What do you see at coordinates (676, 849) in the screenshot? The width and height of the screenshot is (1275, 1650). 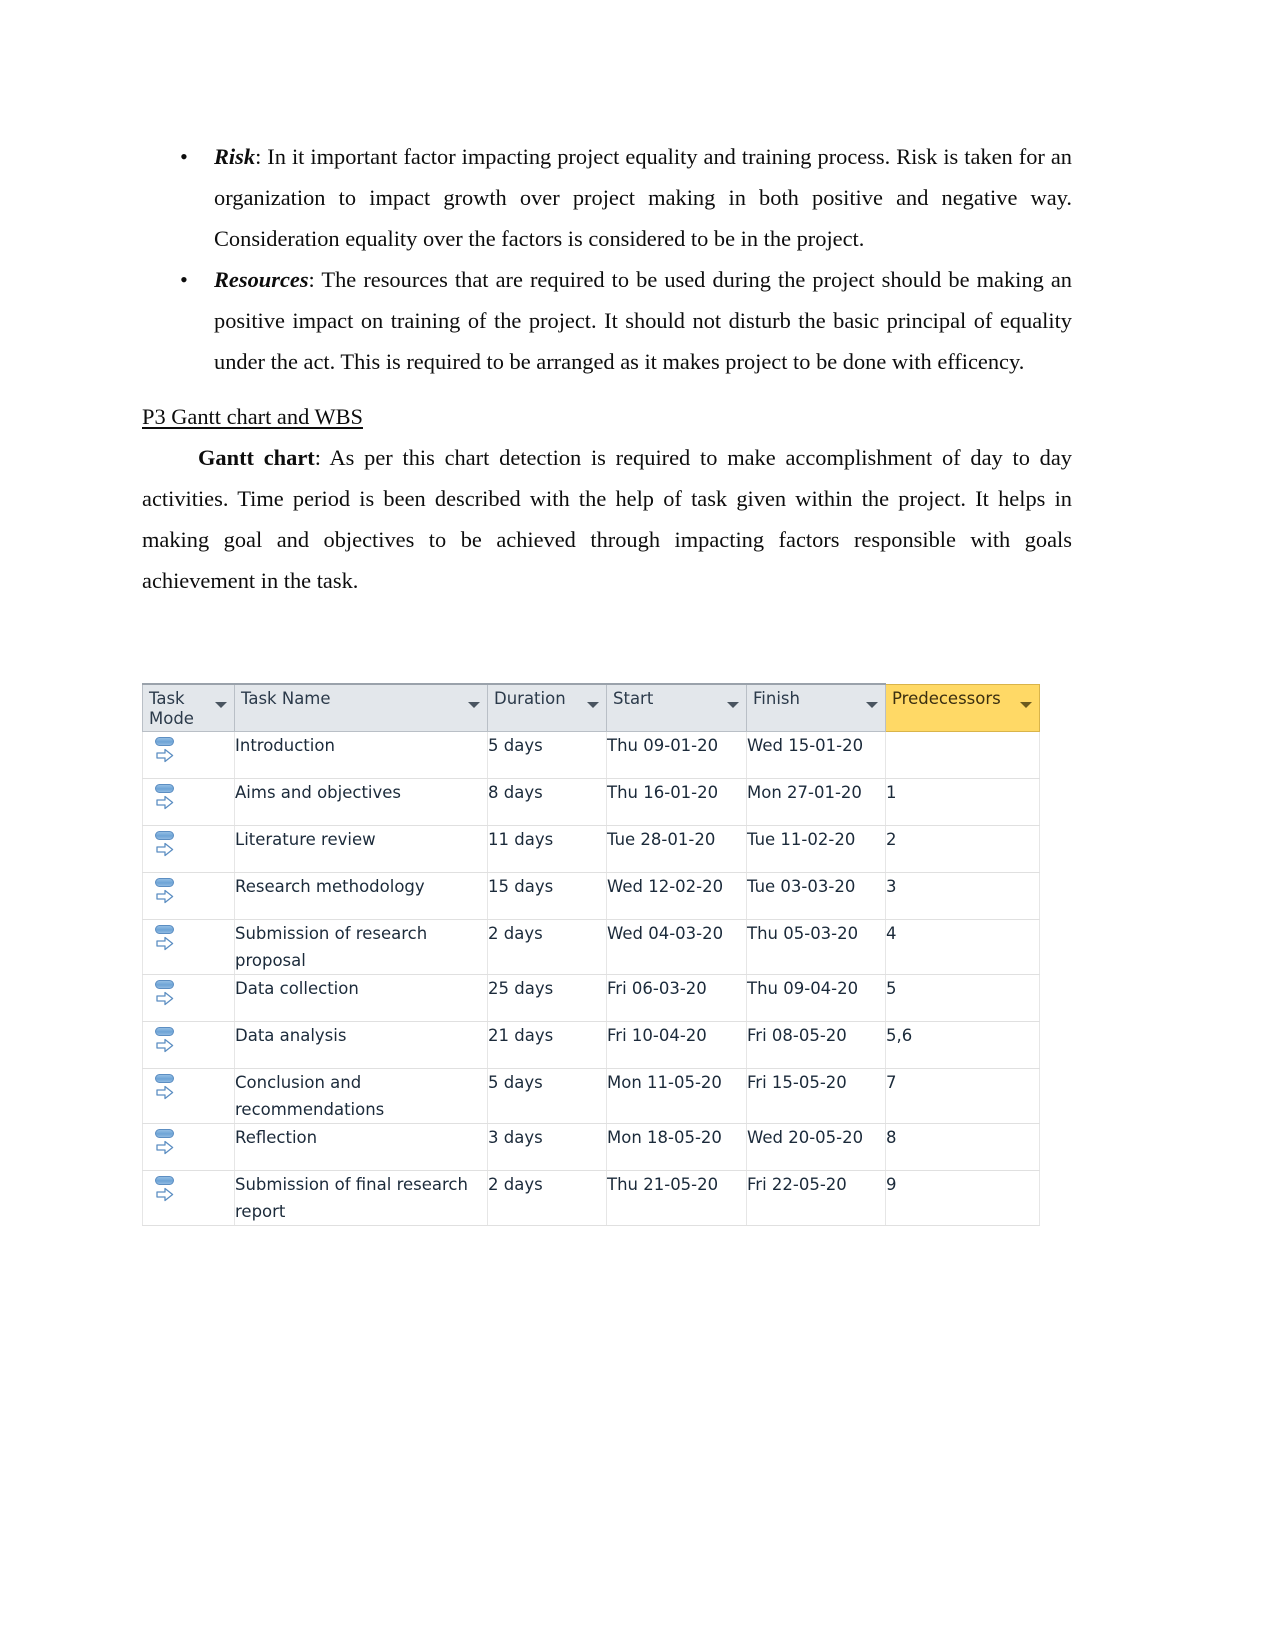 I see `cell-start: Tue 28-01-20` at bounding box center [676, 849].